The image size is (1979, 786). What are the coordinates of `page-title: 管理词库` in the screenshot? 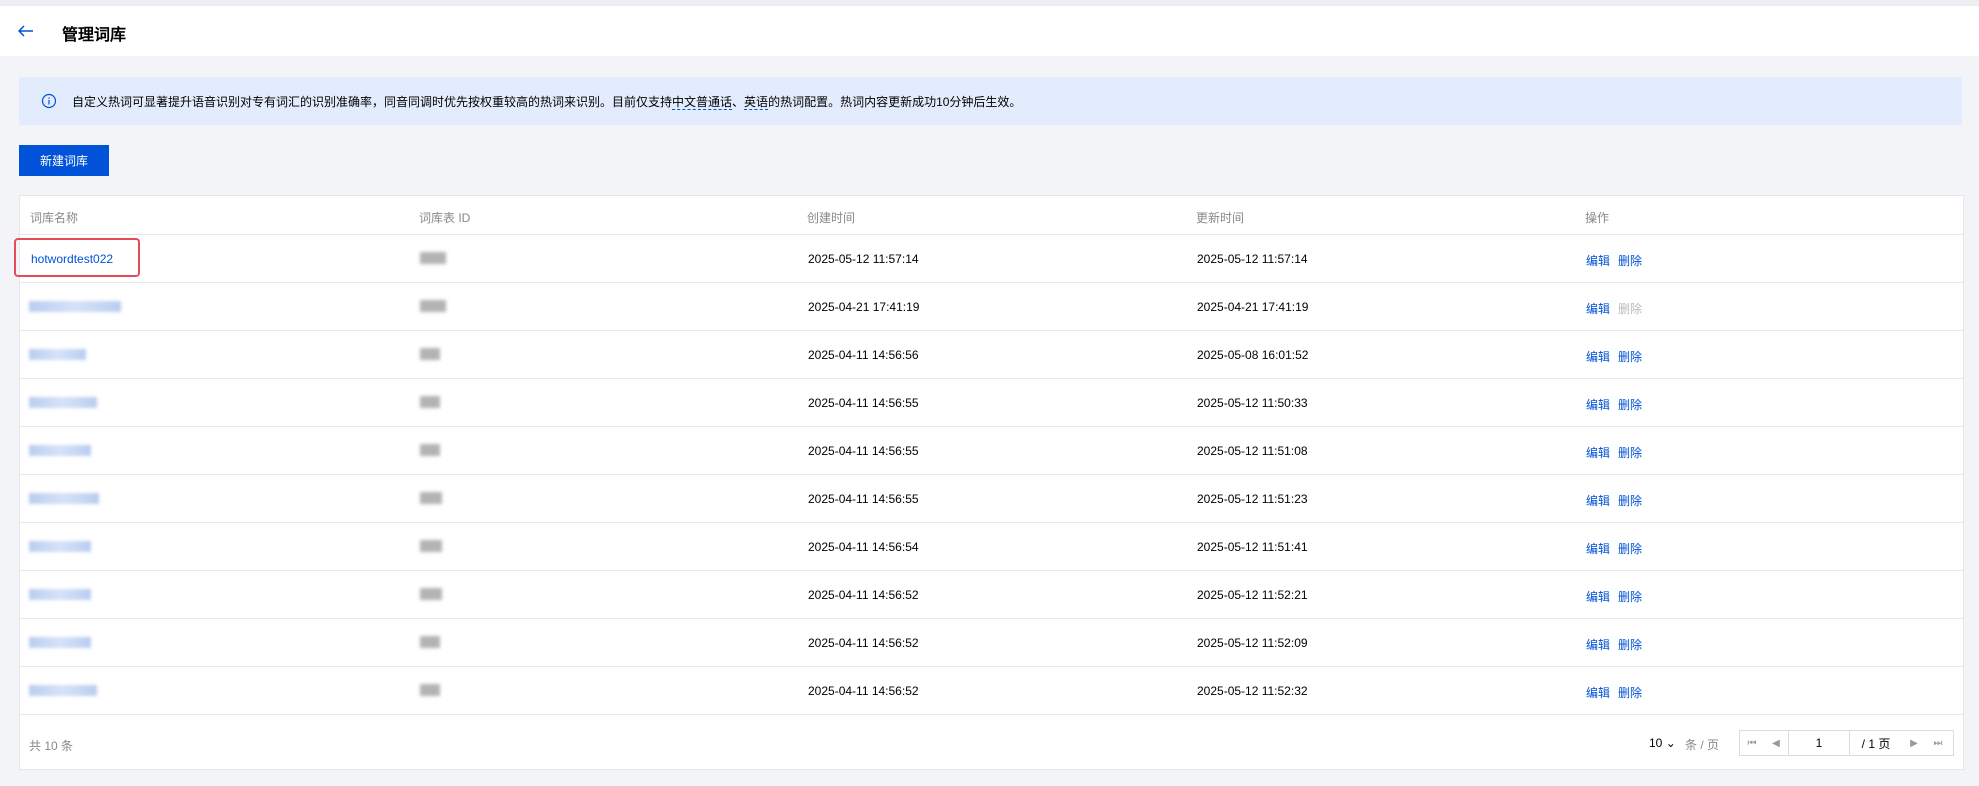 It's located at (94, 35).